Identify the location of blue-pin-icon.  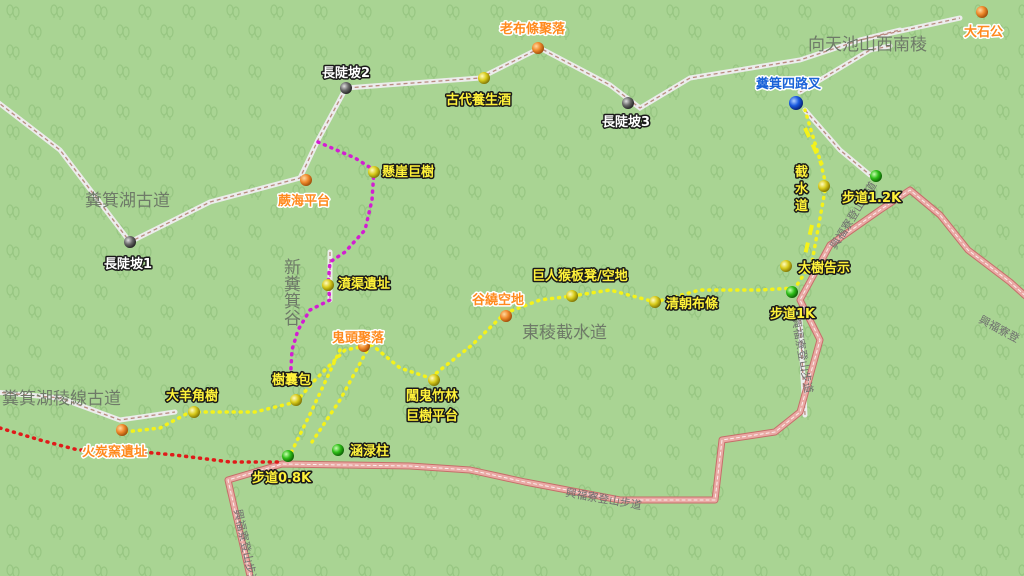
(796, 103).